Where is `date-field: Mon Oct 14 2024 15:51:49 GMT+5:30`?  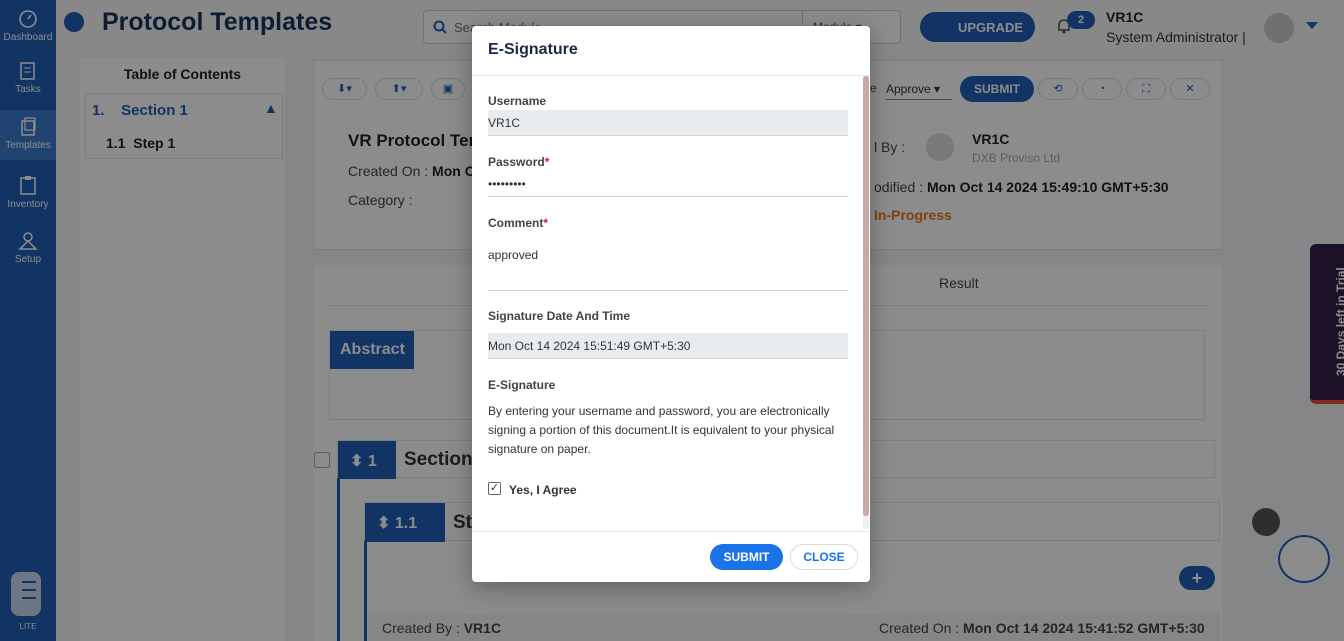
date-field: Mon Oct 14 2024 15:51:49 GMT+5:30 is located at coordinates (668, 346).